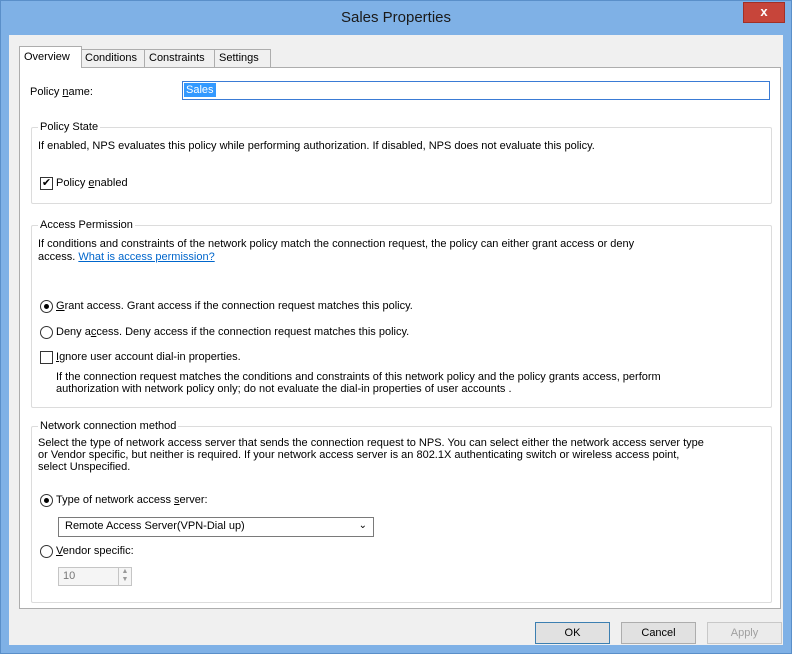 Image resolution: width=792 pixels, height=654 pixels. I want to click on server-type-radio, so click(46, 500).